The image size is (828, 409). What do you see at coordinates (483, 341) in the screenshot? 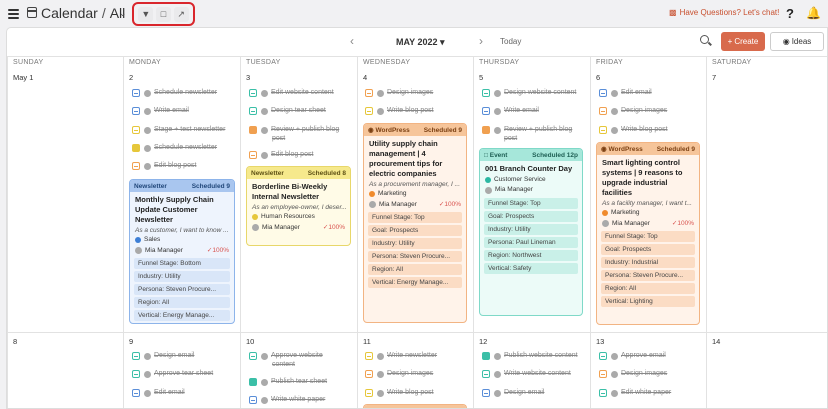
I see `date-label: 12` at bounding box center [483, 341].